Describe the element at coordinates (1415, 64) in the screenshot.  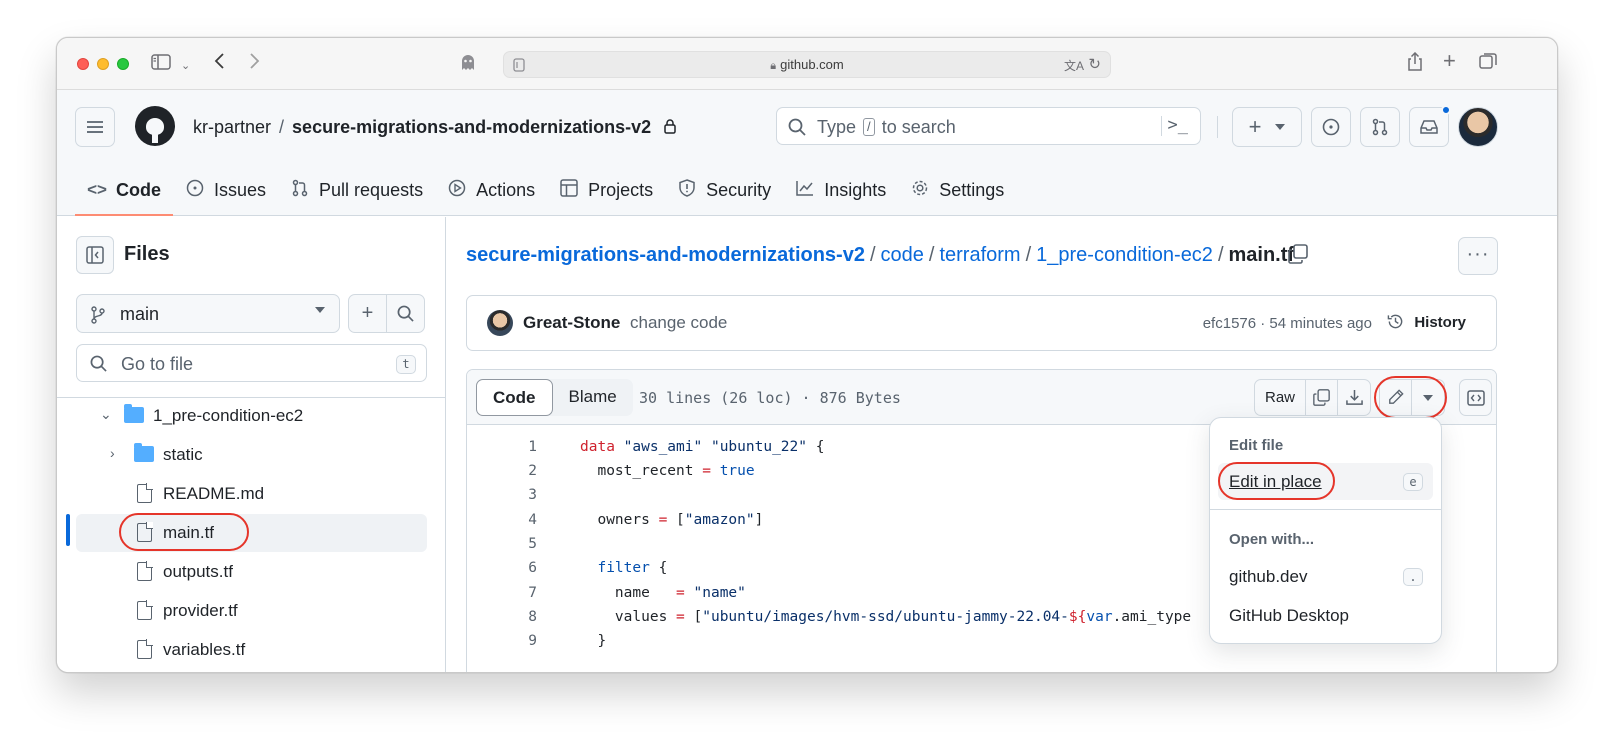
I see `share-icon` at that location.